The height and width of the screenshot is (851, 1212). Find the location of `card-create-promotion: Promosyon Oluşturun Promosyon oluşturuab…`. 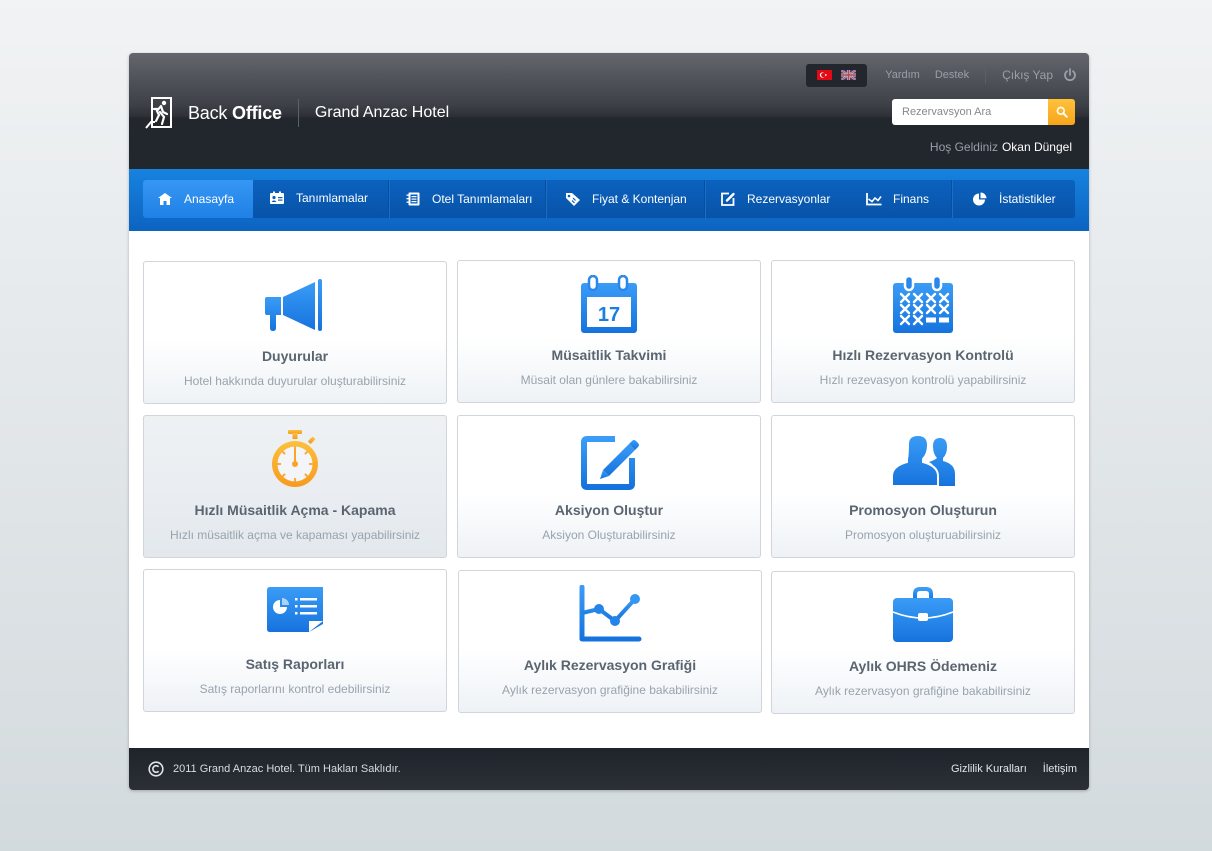

card-create-promotion: Promosyon Oluşturun Promosyon oluşturuab… is located at coordinates (923, 486).